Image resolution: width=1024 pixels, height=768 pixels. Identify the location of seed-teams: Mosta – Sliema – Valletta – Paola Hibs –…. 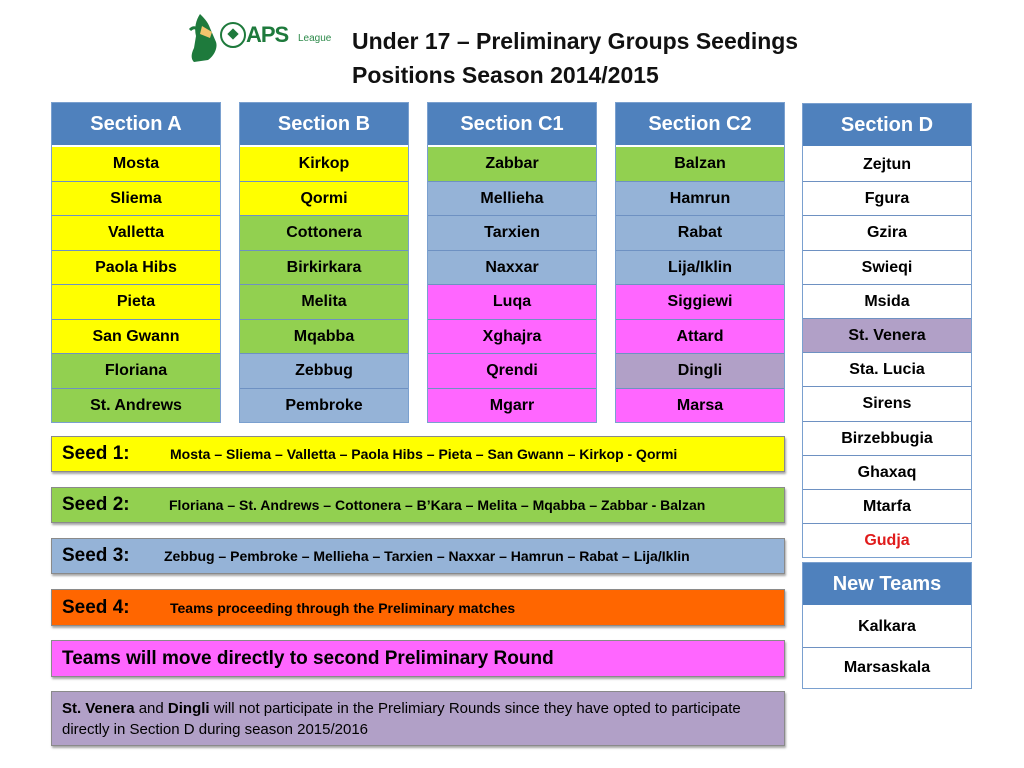
(424, 454).